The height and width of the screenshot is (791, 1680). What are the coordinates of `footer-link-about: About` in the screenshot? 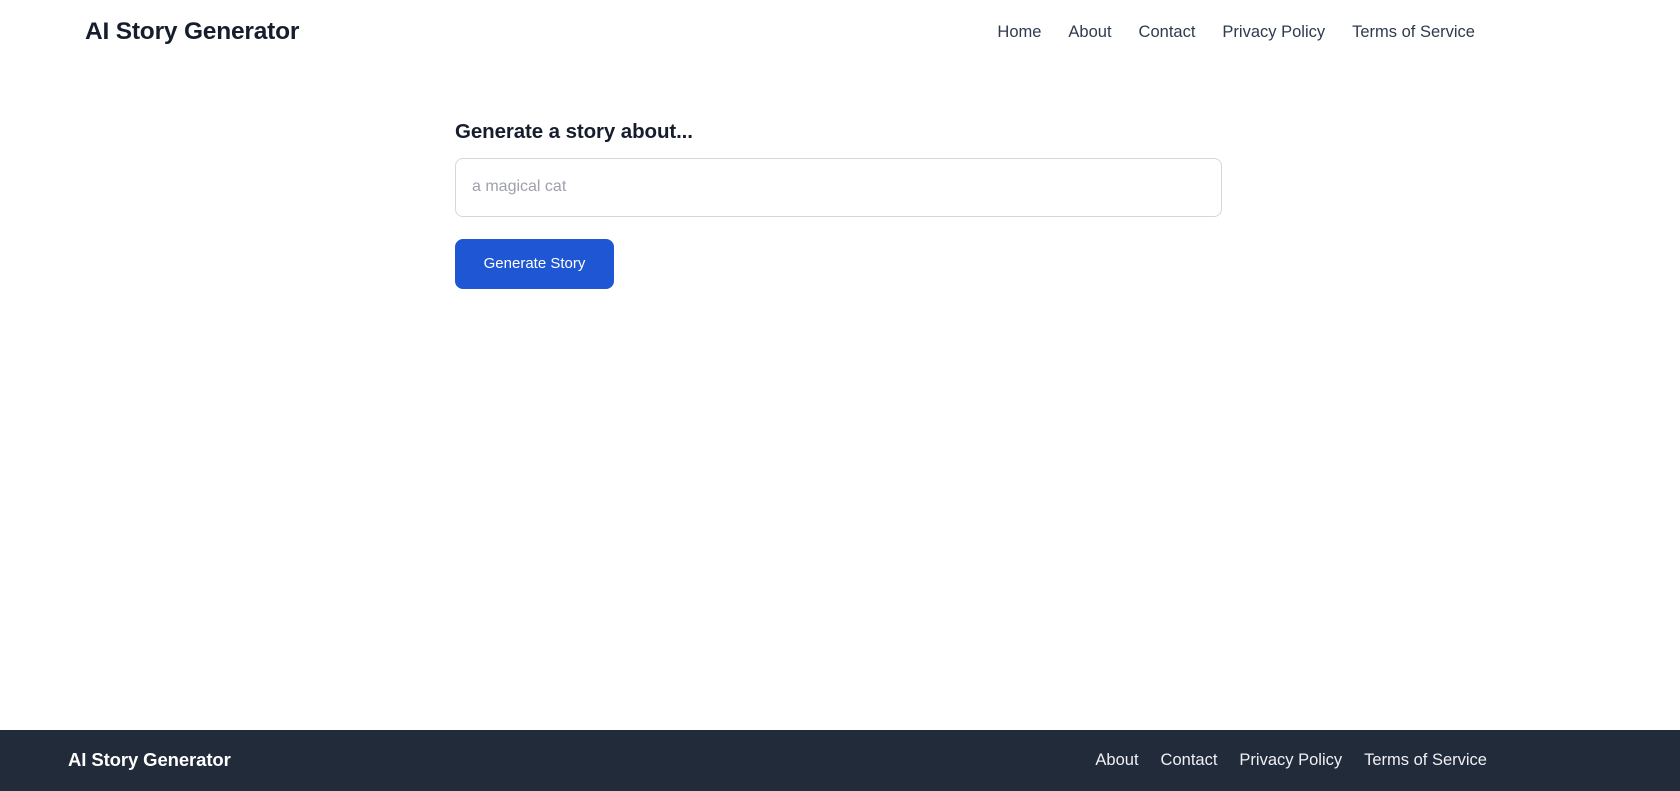 It's located at (1116, 760).